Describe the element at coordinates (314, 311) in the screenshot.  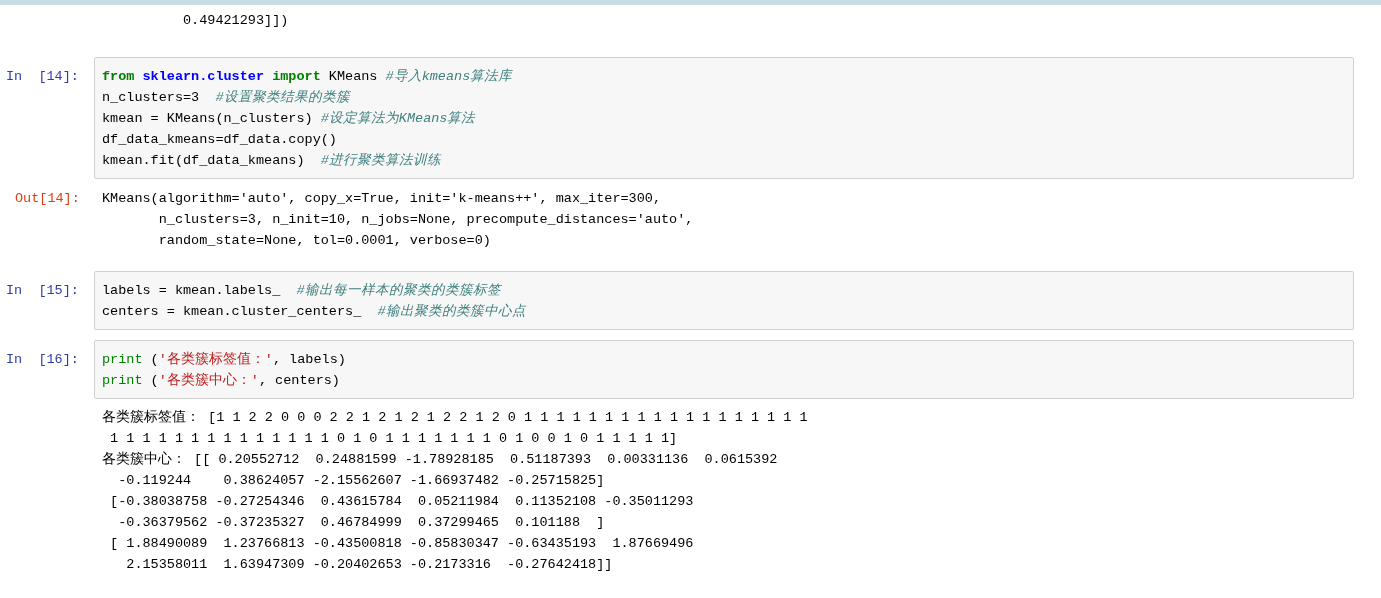
I see `code-line: centers = kmean.cluster_centers_ #输出聚类的类簇中心点` at that location.